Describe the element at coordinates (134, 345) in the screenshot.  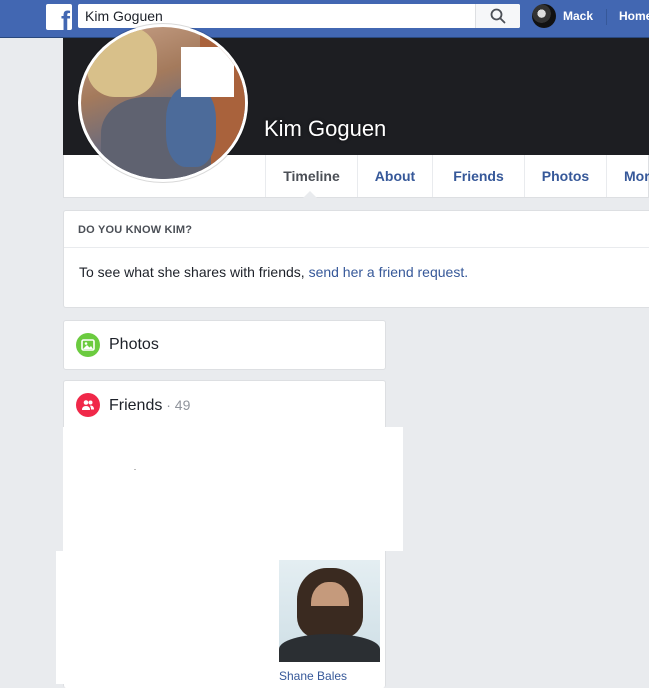
I see `photos-title: Photos` at that location.